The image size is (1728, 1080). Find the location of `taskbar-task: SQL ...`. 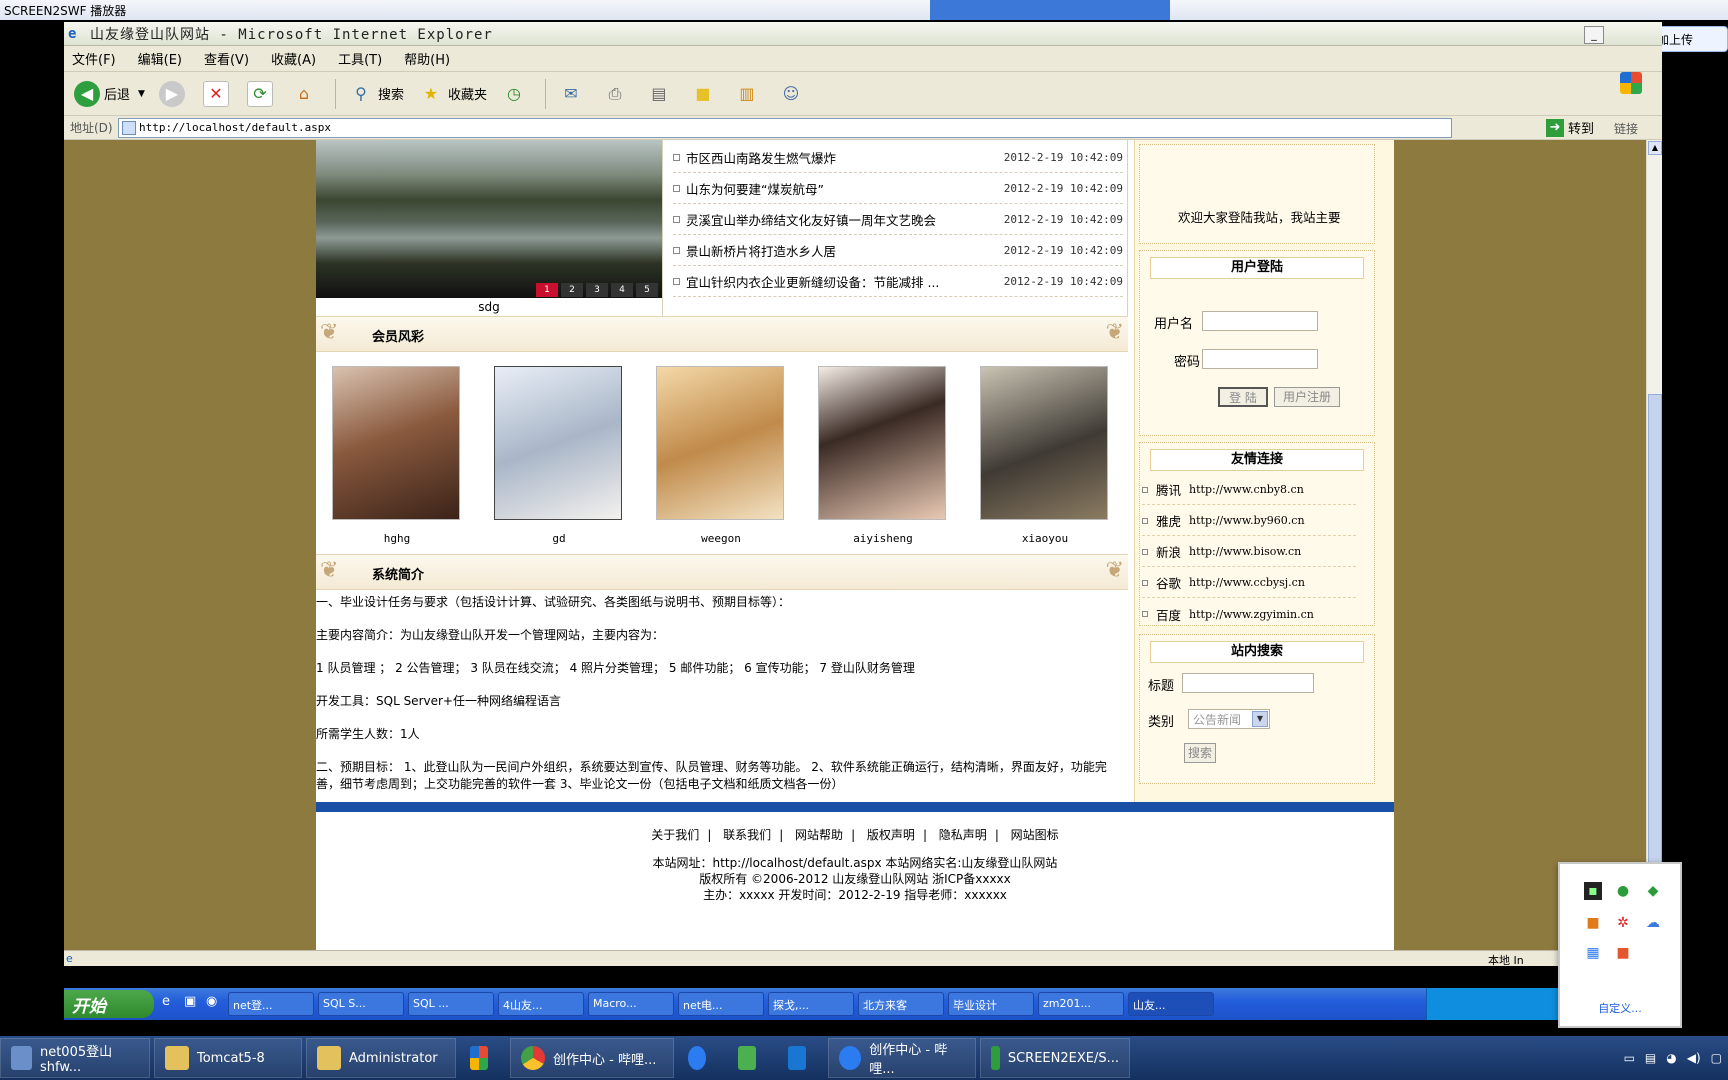

taskbar-task: SQL ... is located at coordinates (451, 1004).